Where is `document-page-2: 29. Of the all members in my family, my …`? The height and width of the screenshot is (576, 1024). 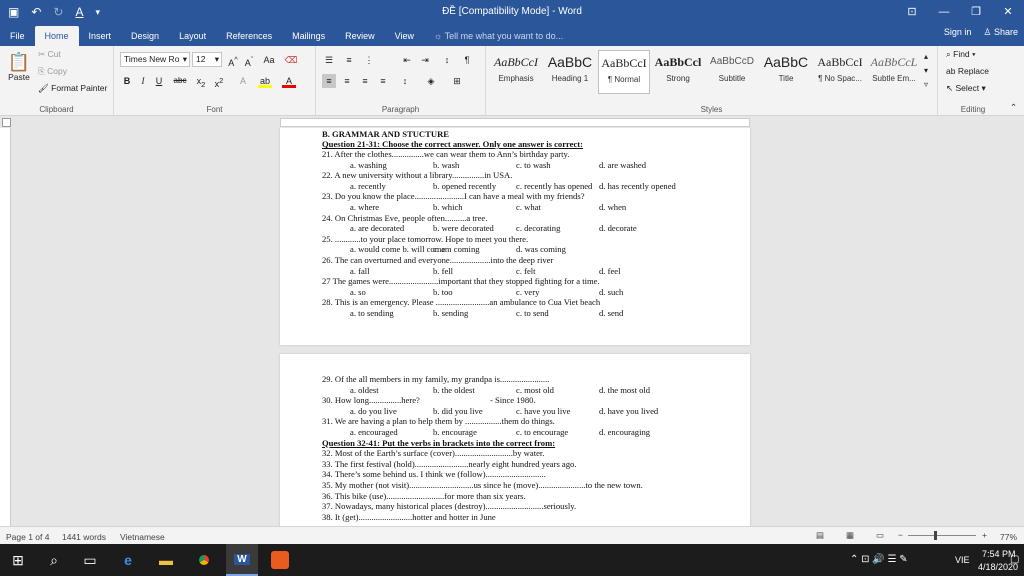 document-page-2: 29. Of the all members in my family, my … is located at coordinates (515, 440).